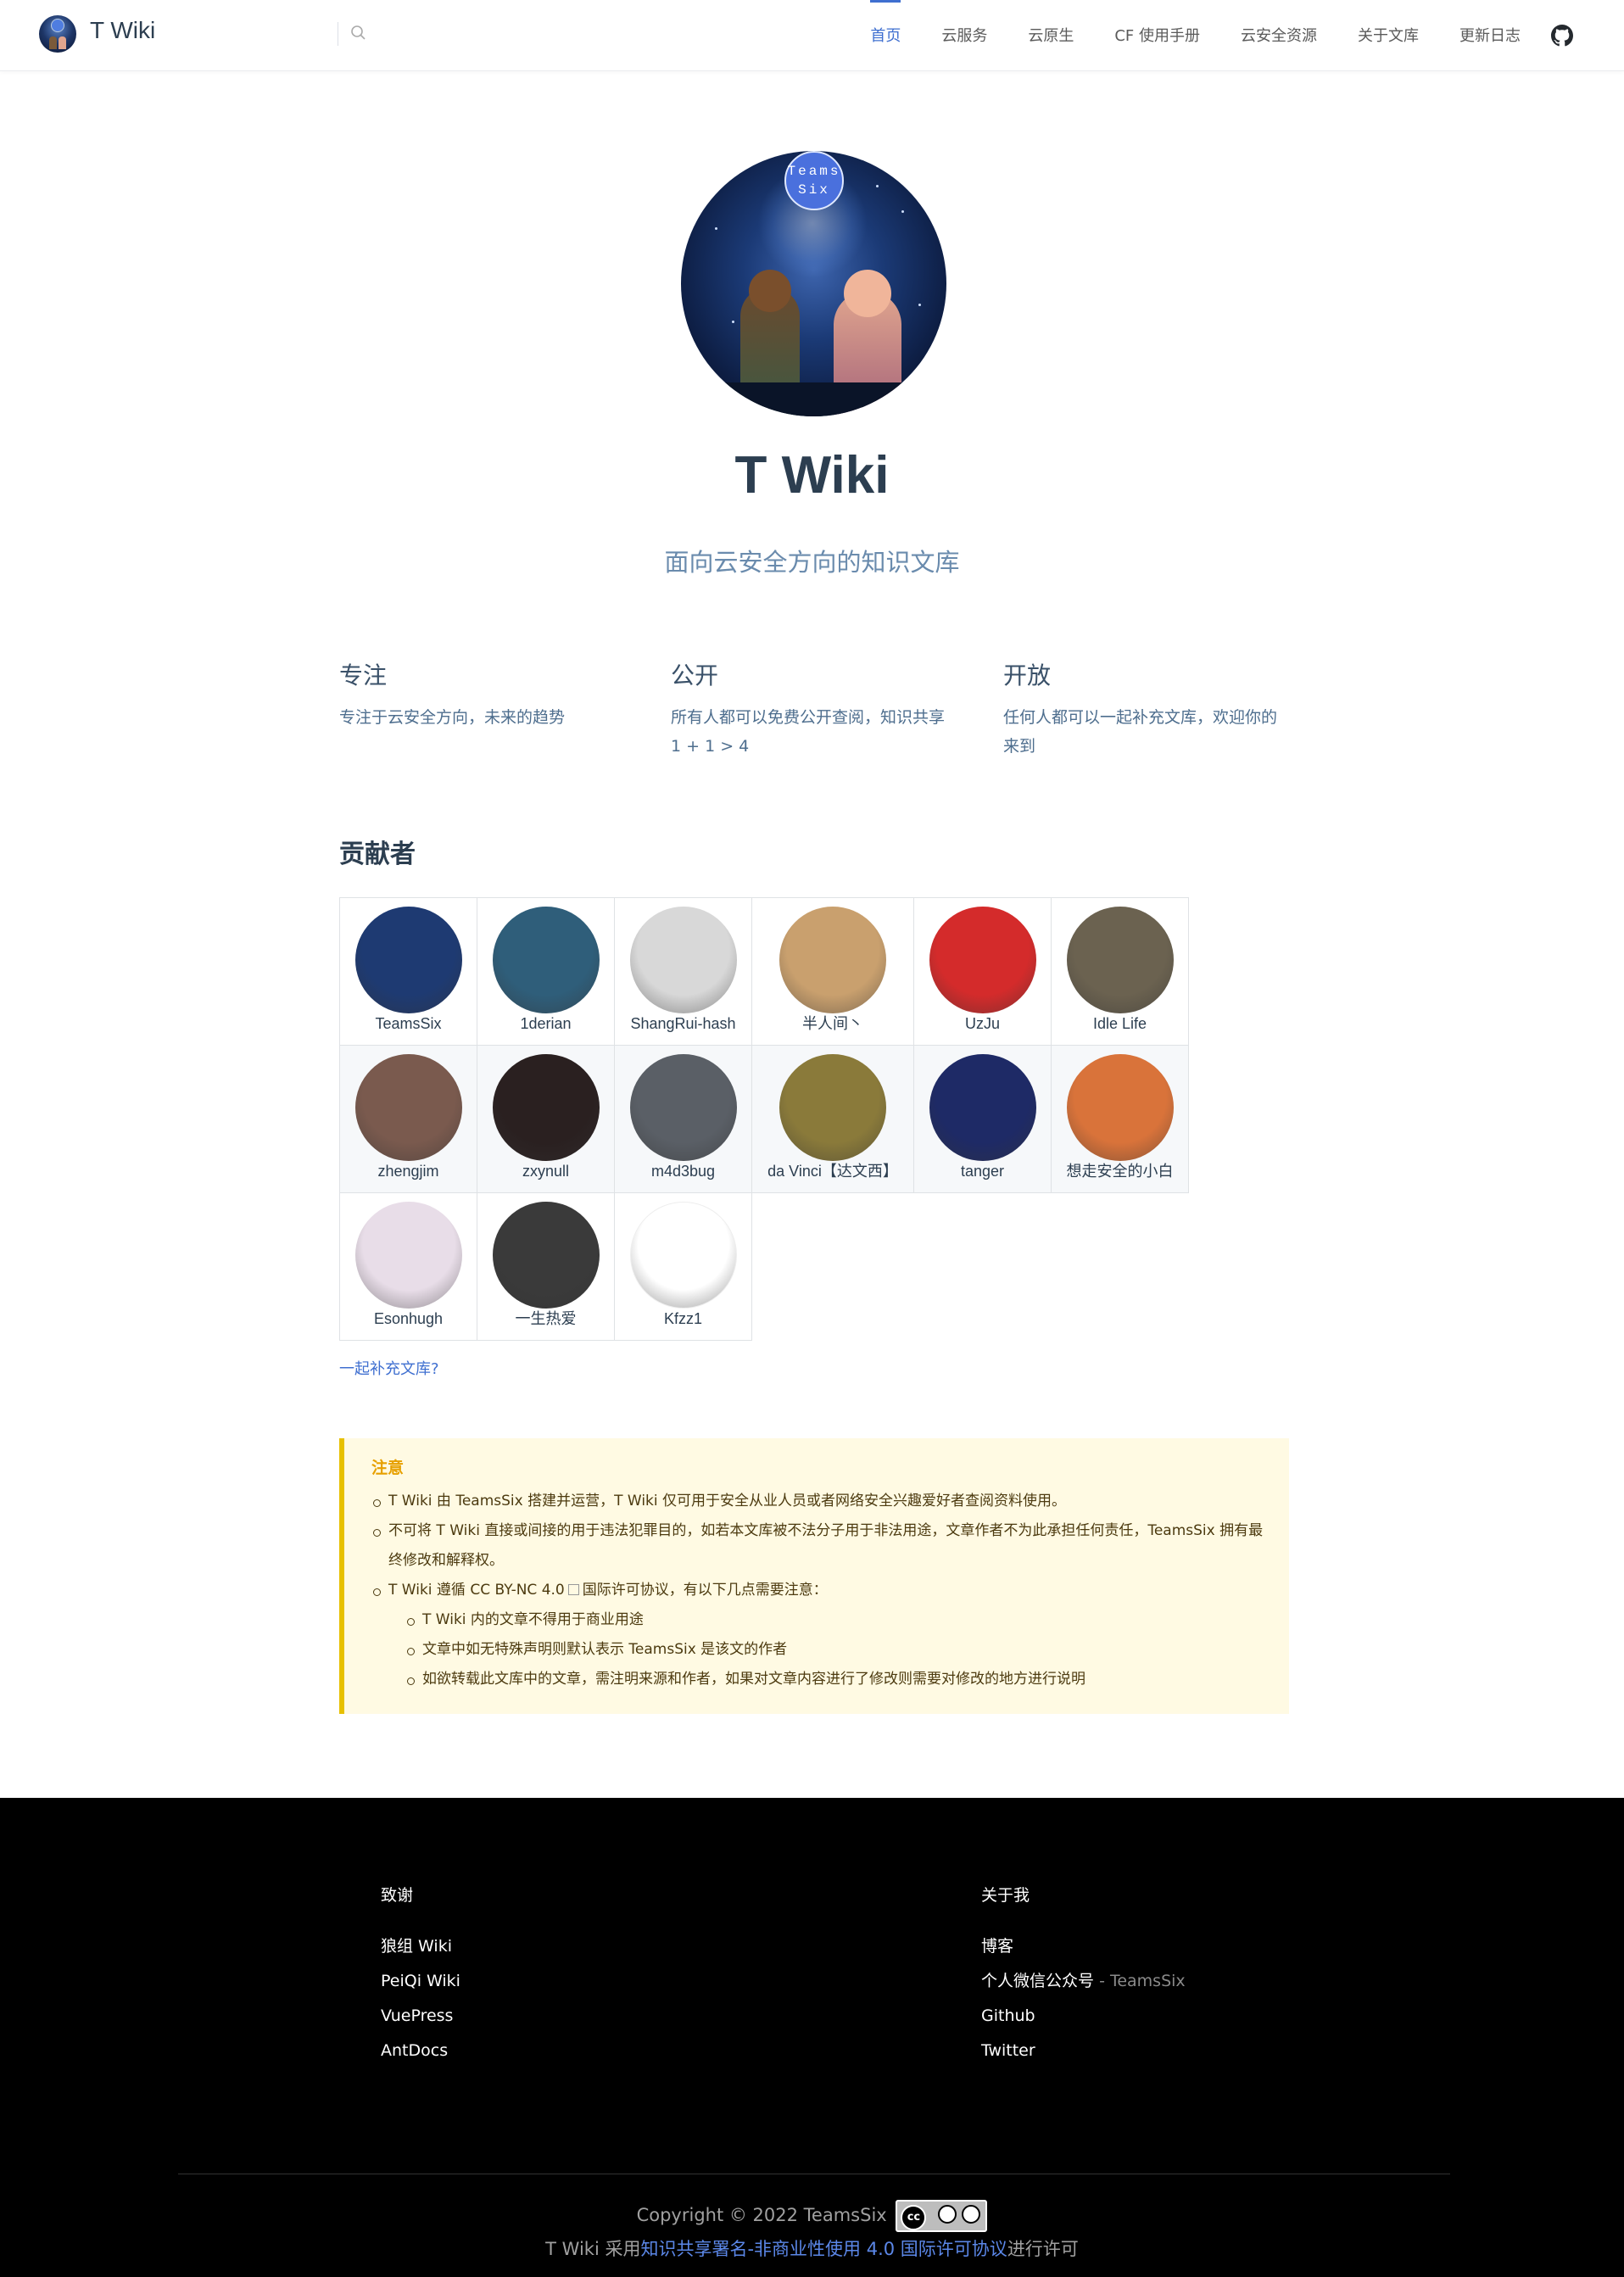  Describe the element at coordinates (826, 1650) in the screenshot. I see `warning-sub-item: 文章中如无特殊声明则默认表示 TeamsSix 是该文的作者` at that location.